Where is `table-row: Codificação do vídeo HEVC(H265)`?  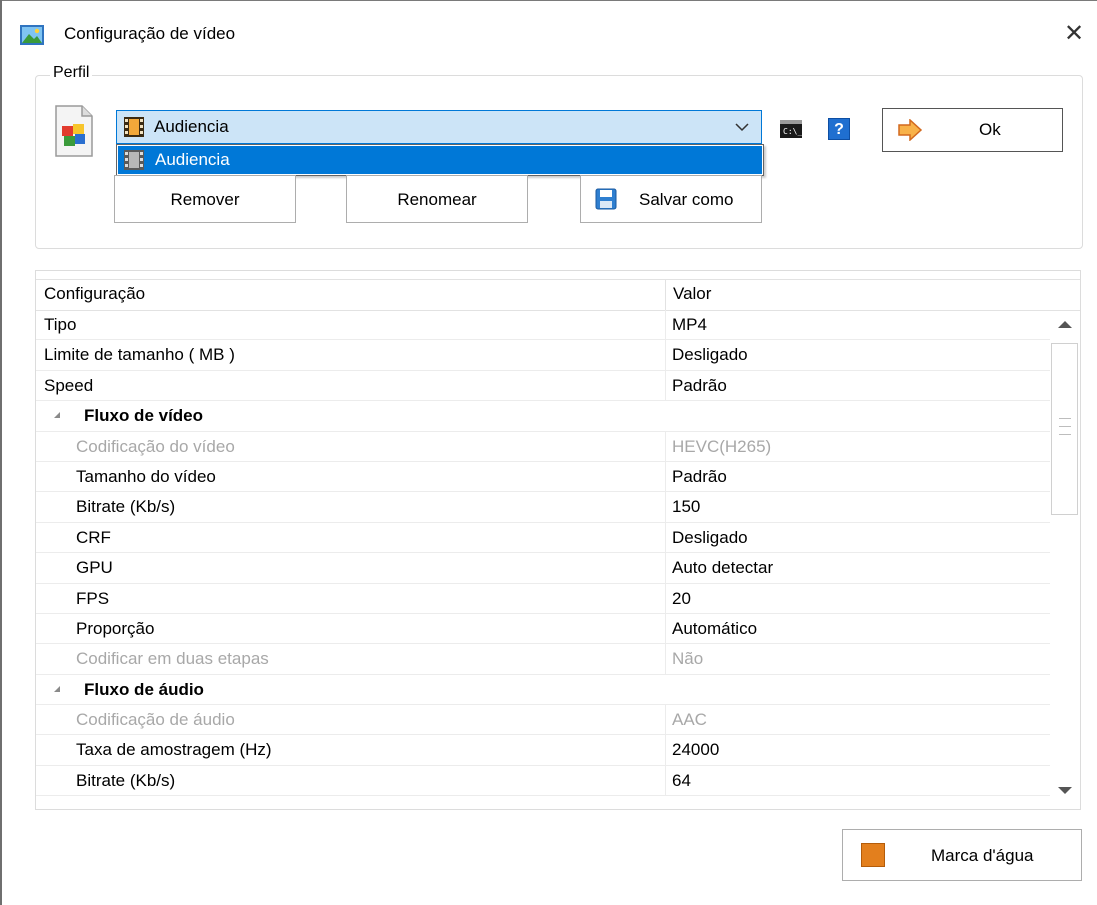 table-row: Codificação do vídeo HEVC(H265) is located at coordinates (543, 446).